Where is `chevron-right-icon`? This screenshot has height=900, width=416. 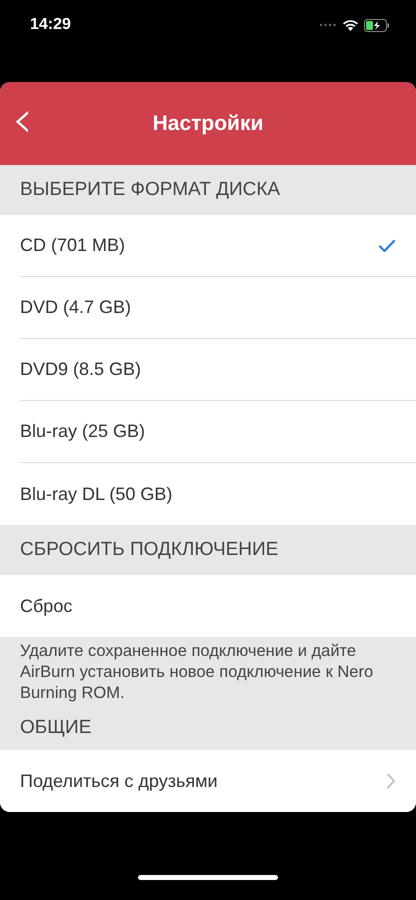 chevron-right-icon is located at coordinates (391, 781).